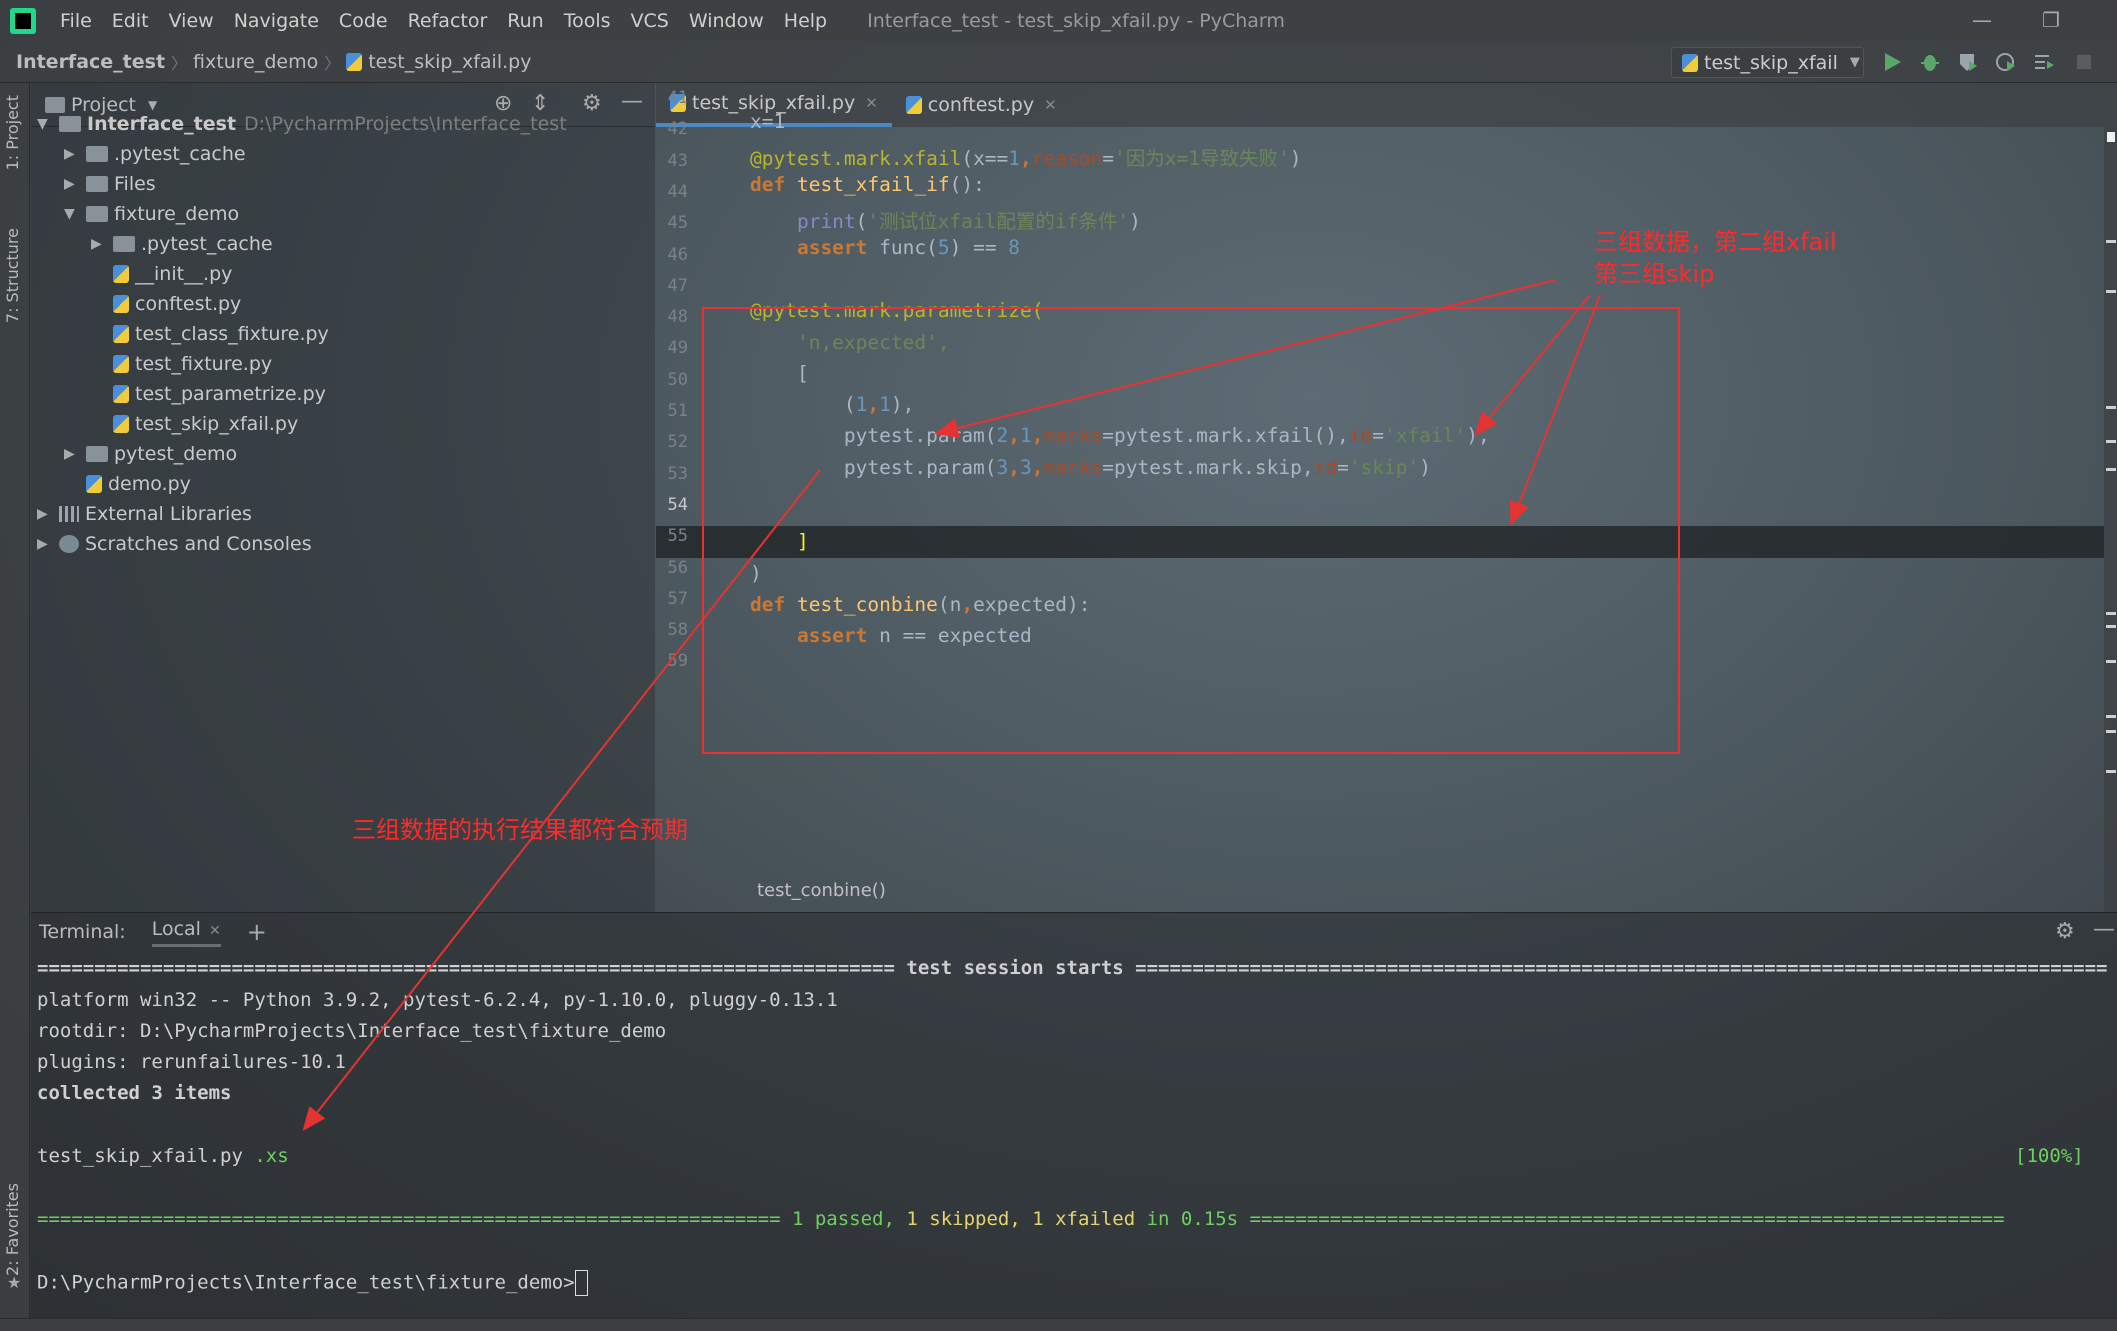  Describe the element at coordinates (561, 800) in the screenshot. I see `arrow-to-terminal-results` at that location.